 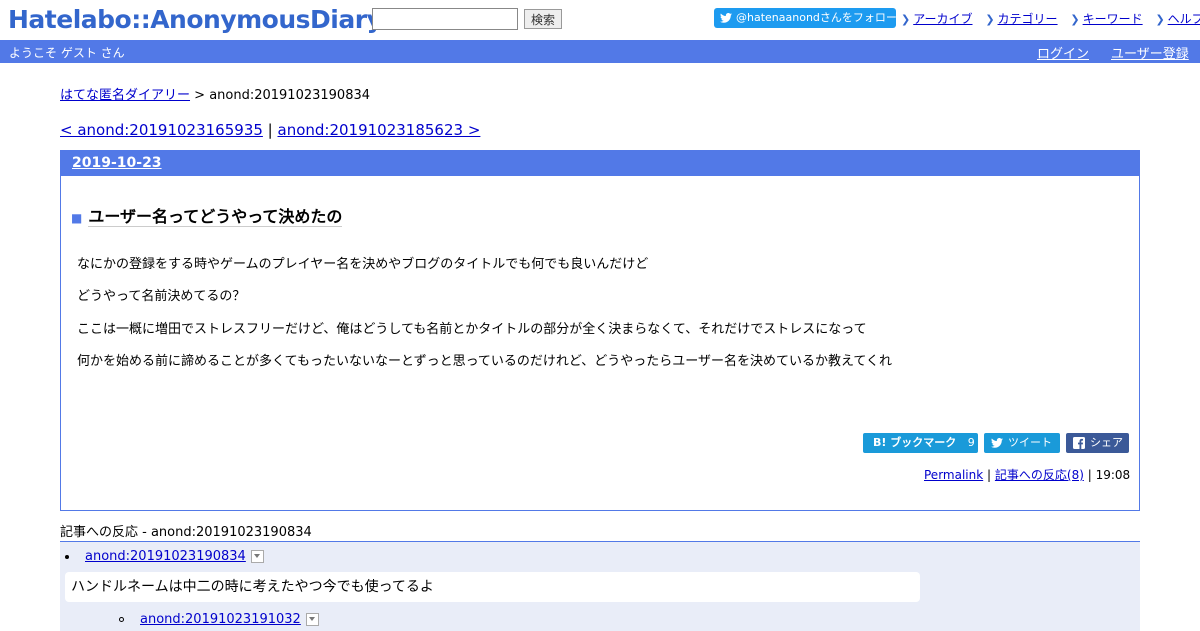 I want to click on twitter-follow-button: @hatenaanondさんをフォロー, so click(x=805, y=18).